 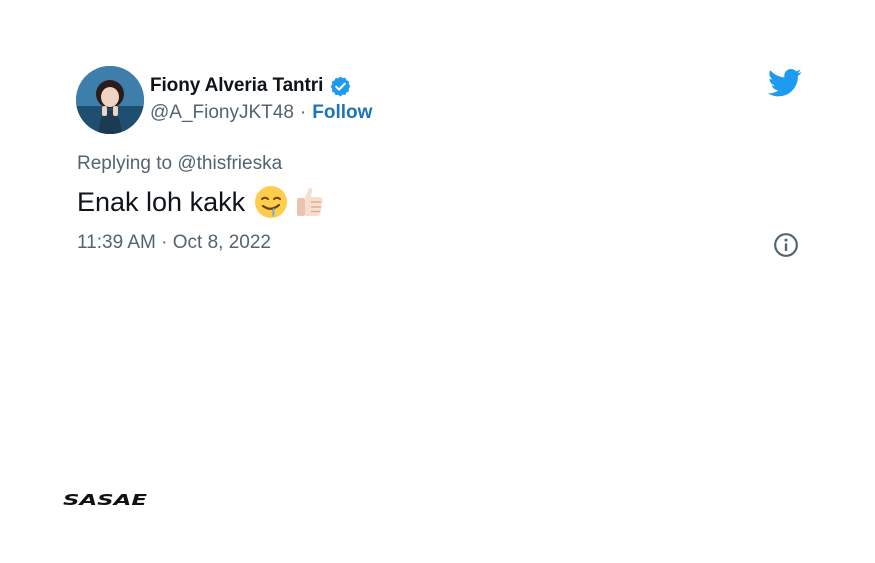 What do you see at coordinates (229, 163) in the screenshot?
I see `replying-to-mention: @thisfrieska` at bounding box center [229, 163].